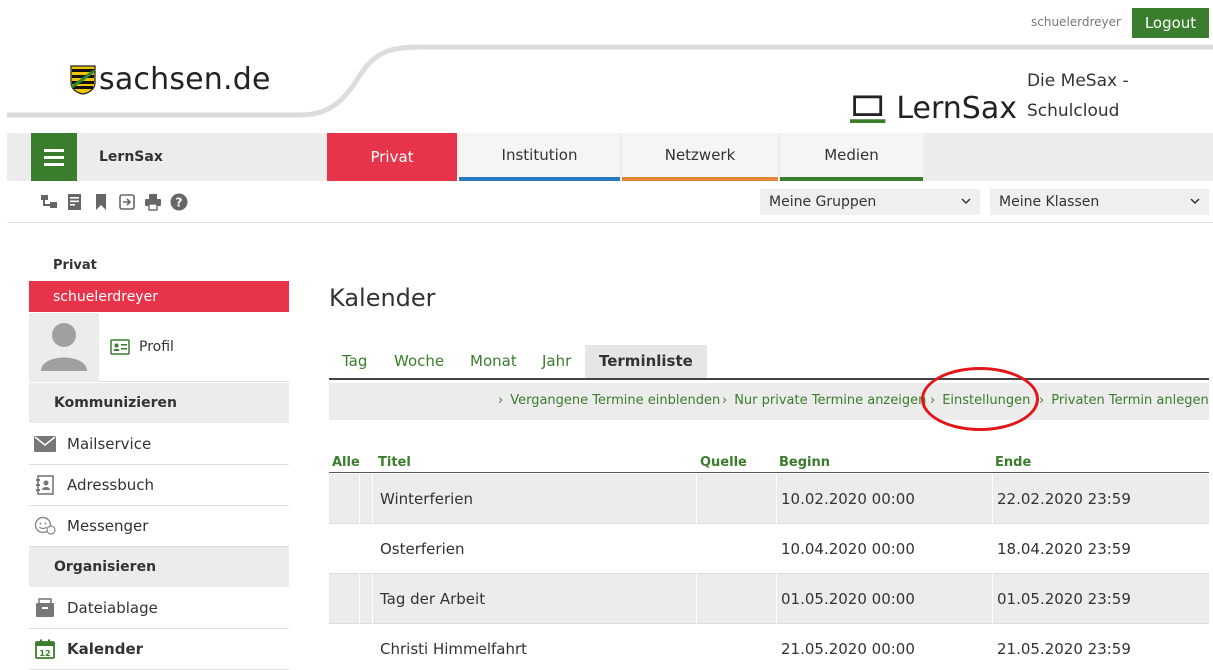 The image size is (1213, 670). Describe the element at coordinates (394, 462) in the screenshot. I see `column-header-titel: Titel` at that location.